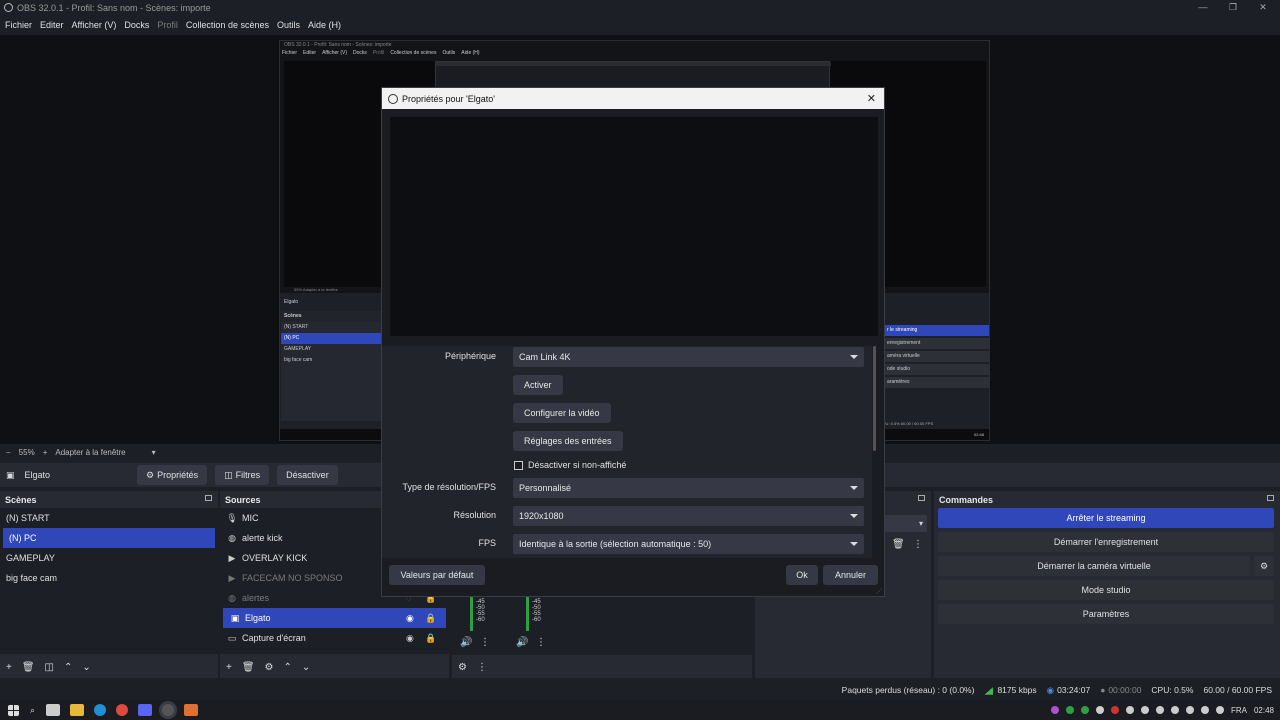 Image resolution: width=1280 pixels, height=720 pixels. I want to click on res-type-select: Personnalisé, so click(688, 488).